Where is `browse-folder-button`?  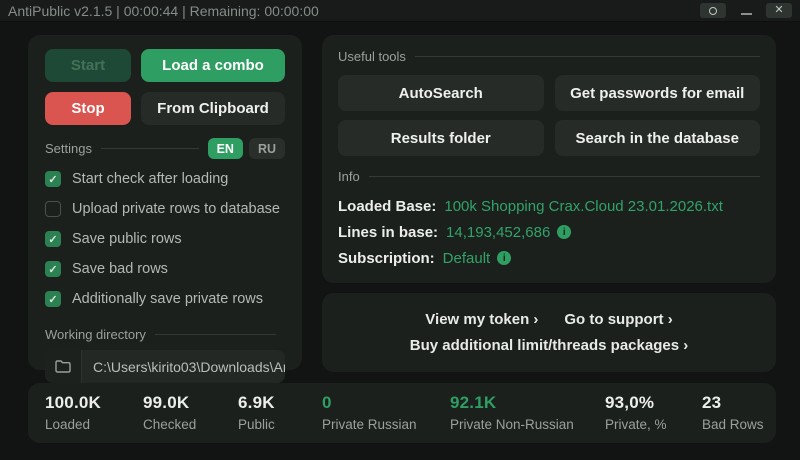 browse-folder-button is located at coordinates (63, 366).